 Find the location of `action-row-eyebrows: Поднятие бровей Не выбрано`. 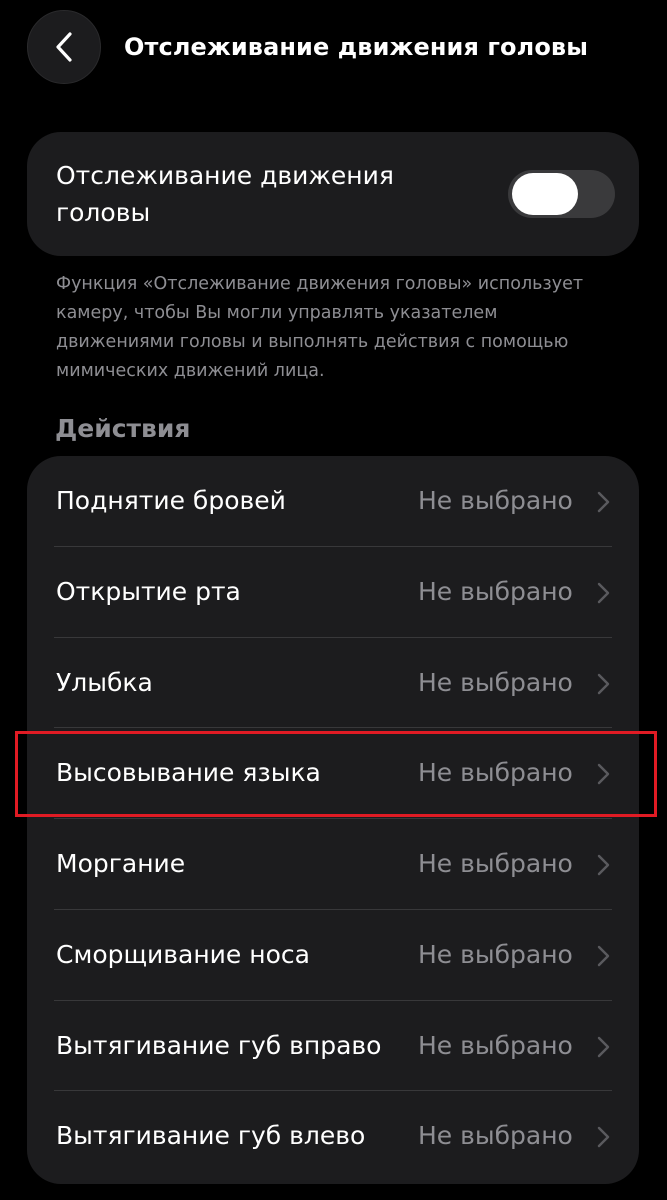

action-row-eyebrows: Поднятие бровей Не выбрано is located at coordinates (333, 501).